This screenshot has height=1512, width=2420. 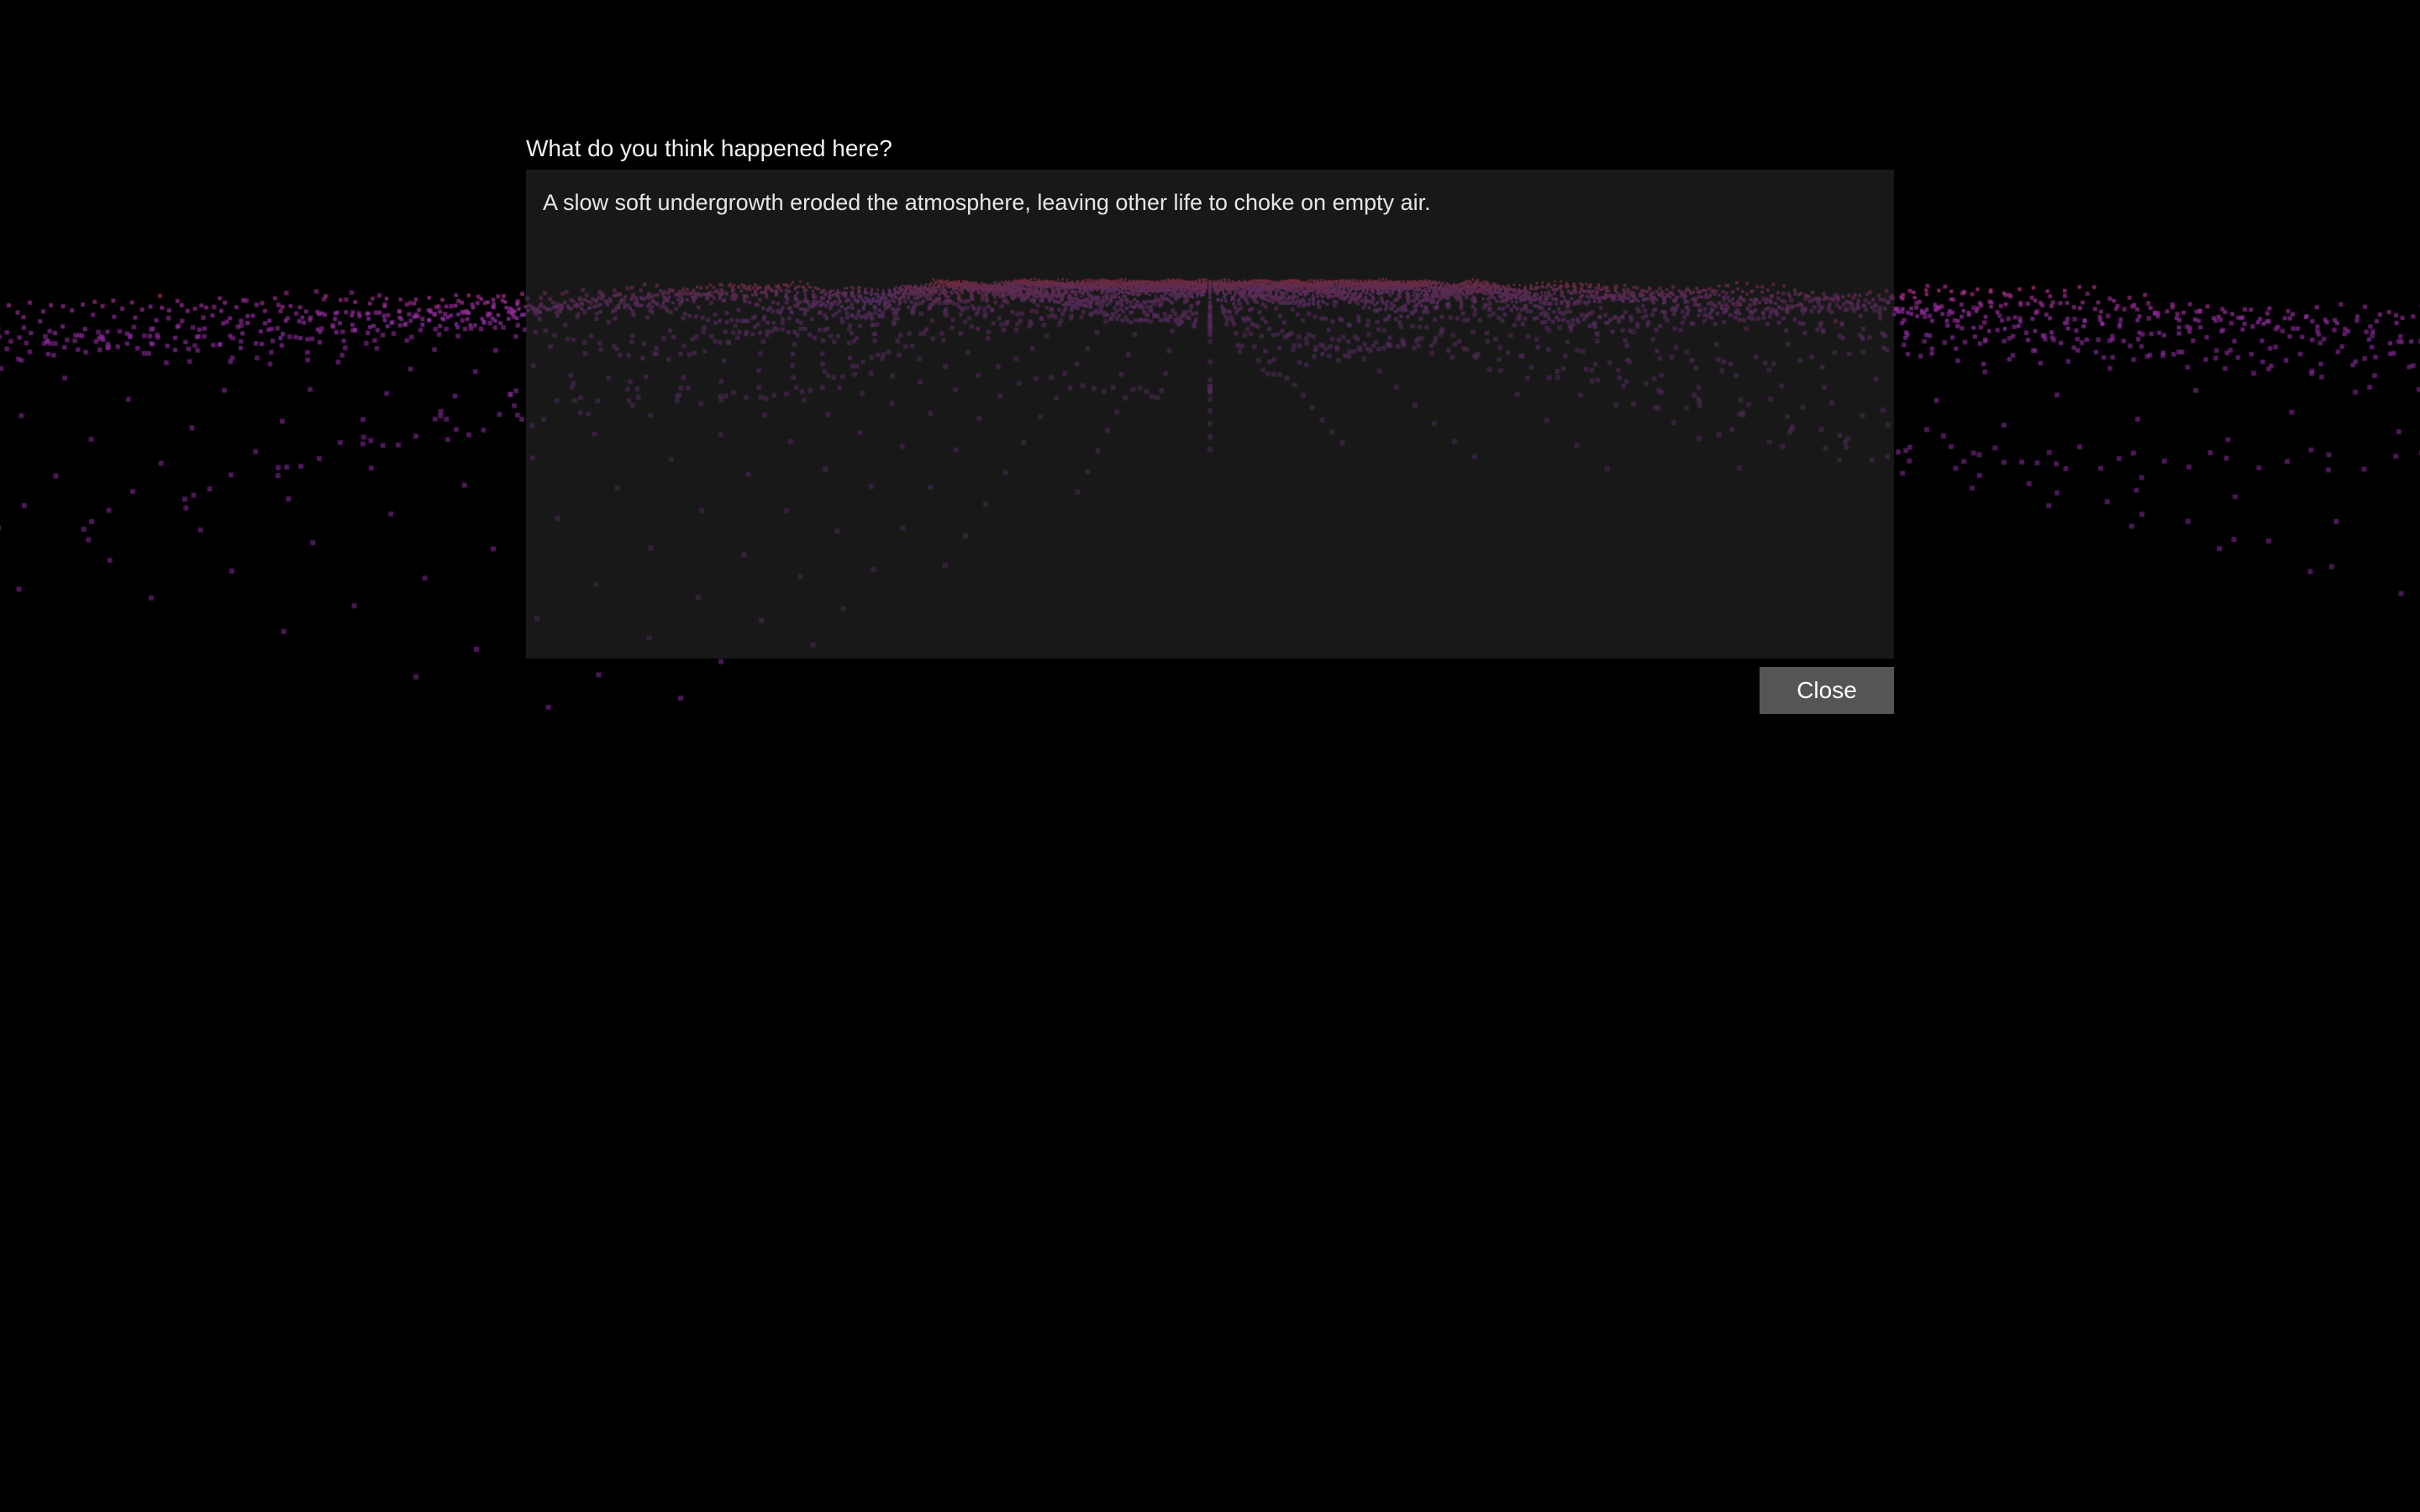 What do you see at coordinates (709, 148) in the screenshot?
I see `prompt-label: What do you think happened here?` at bounding box center [709, 148].